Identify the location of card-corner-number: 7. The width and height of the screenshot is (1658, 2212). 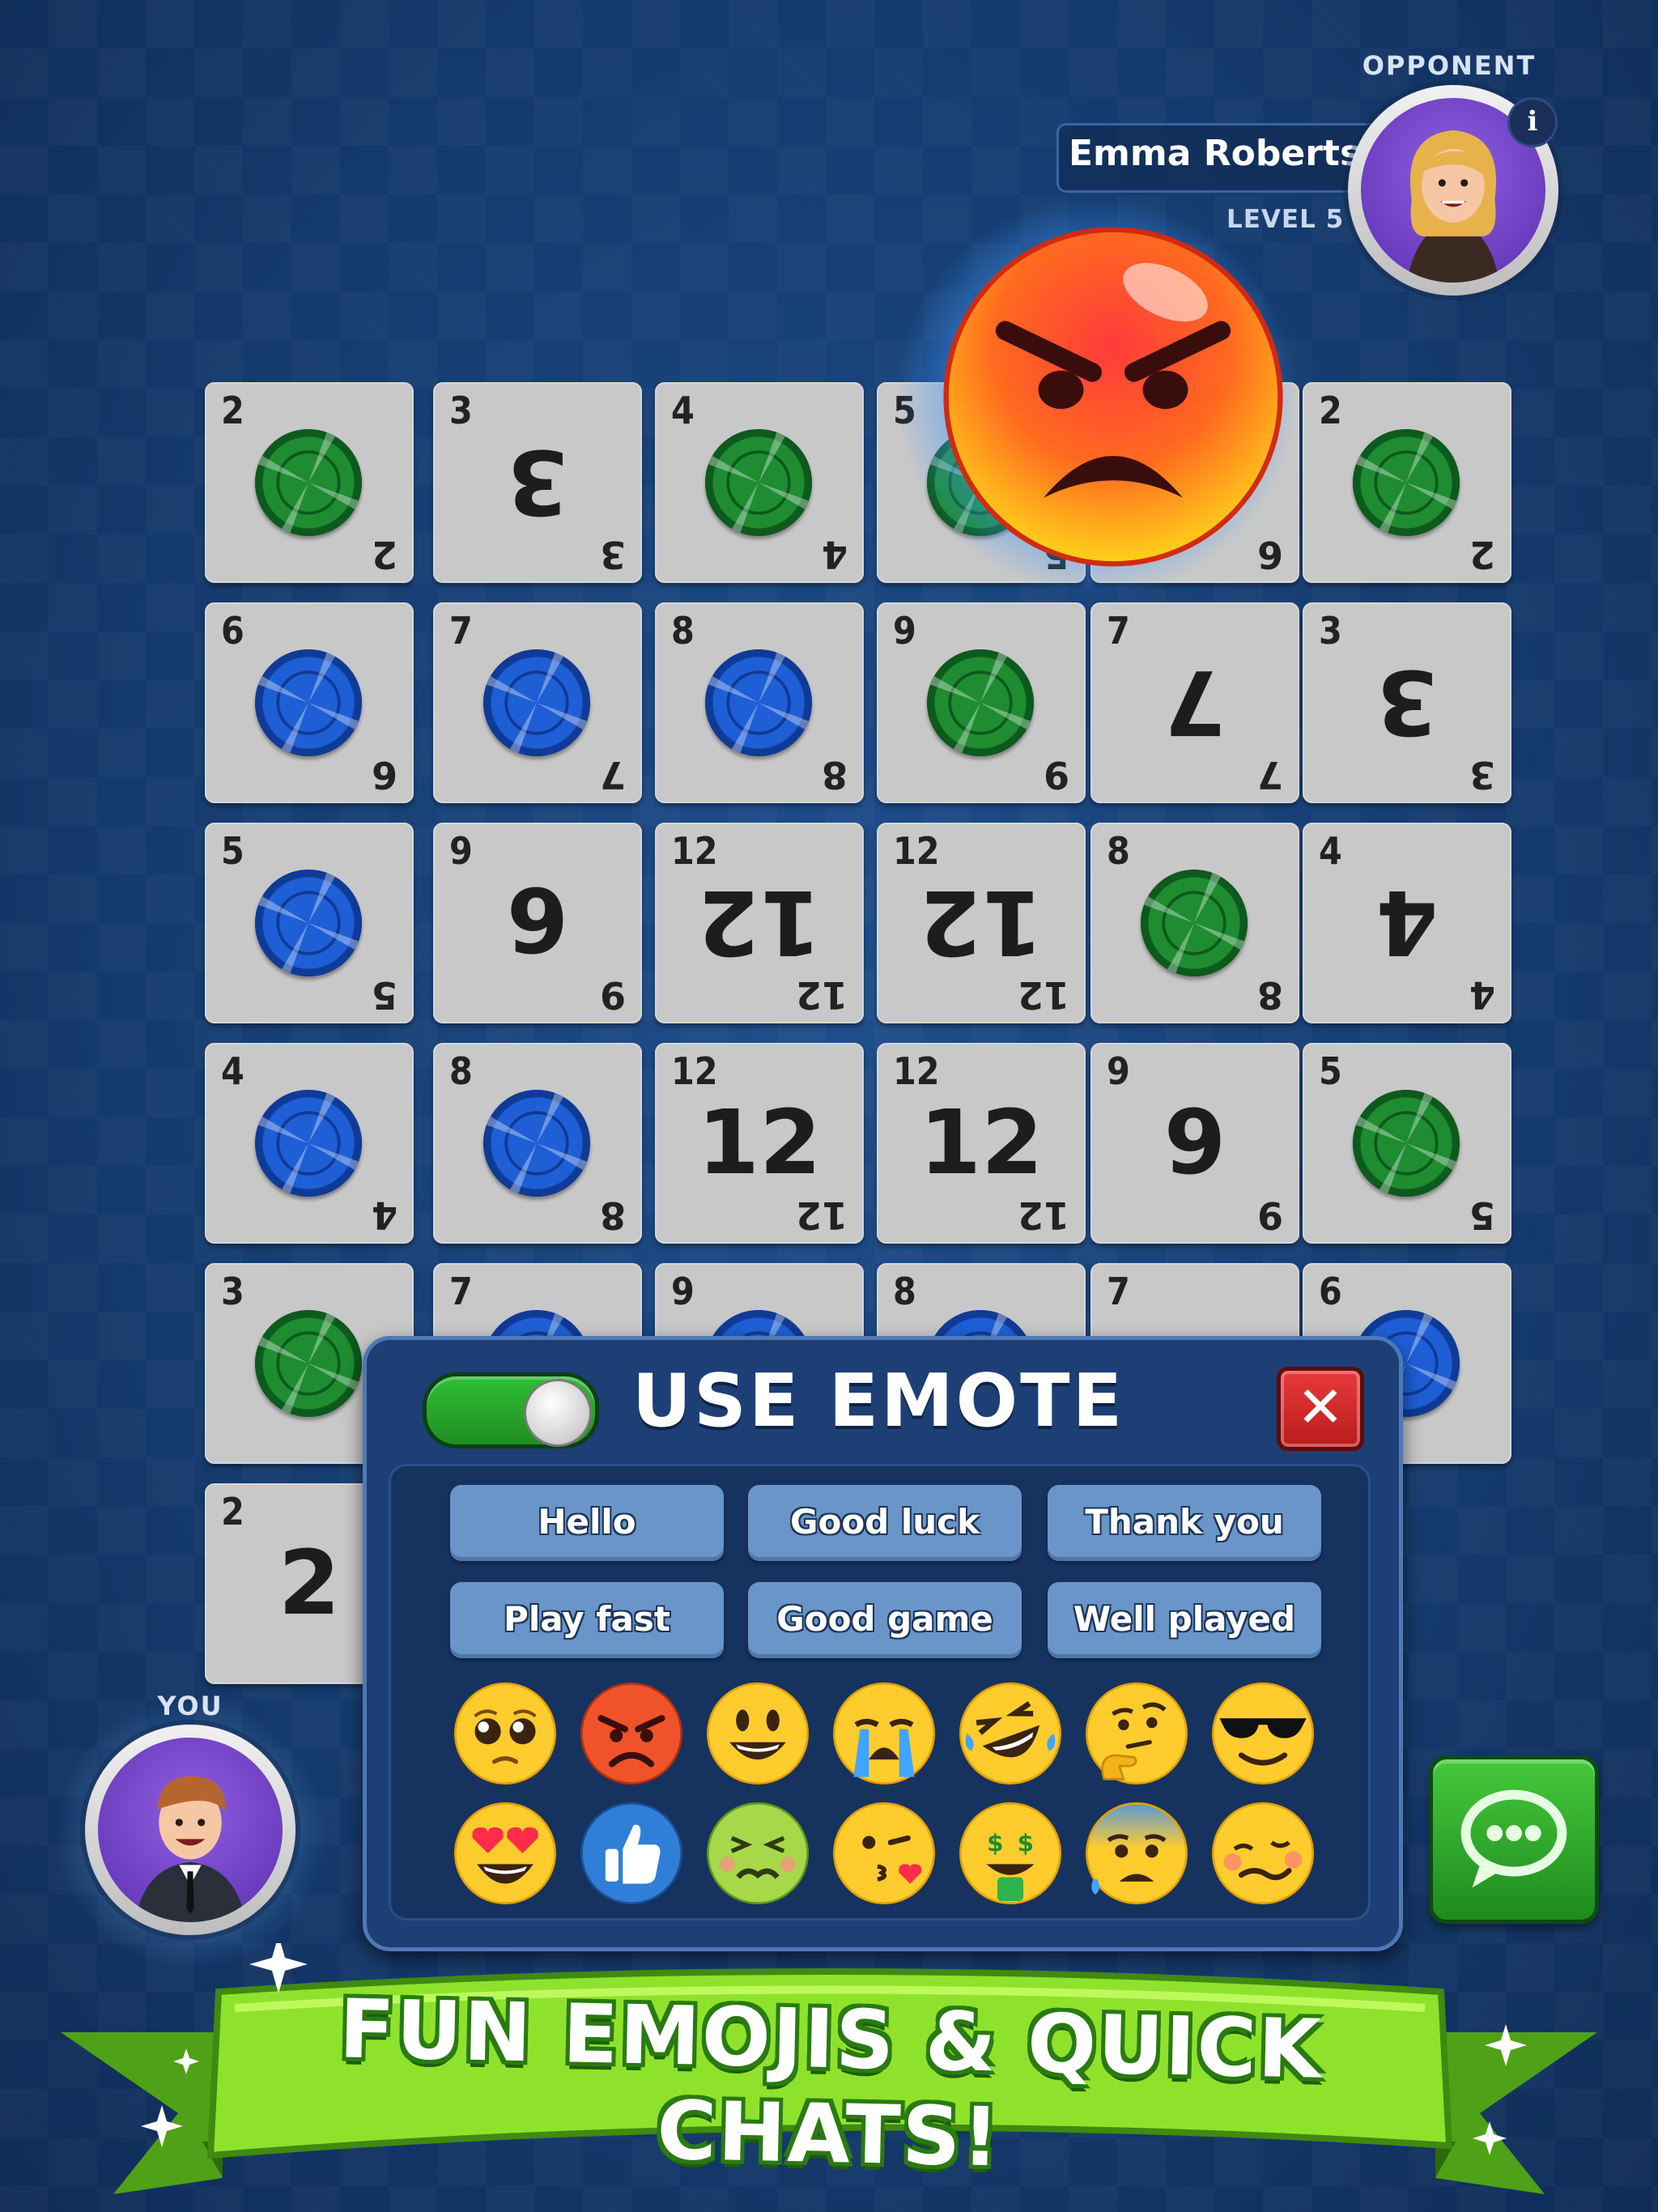
(1118, 1291).